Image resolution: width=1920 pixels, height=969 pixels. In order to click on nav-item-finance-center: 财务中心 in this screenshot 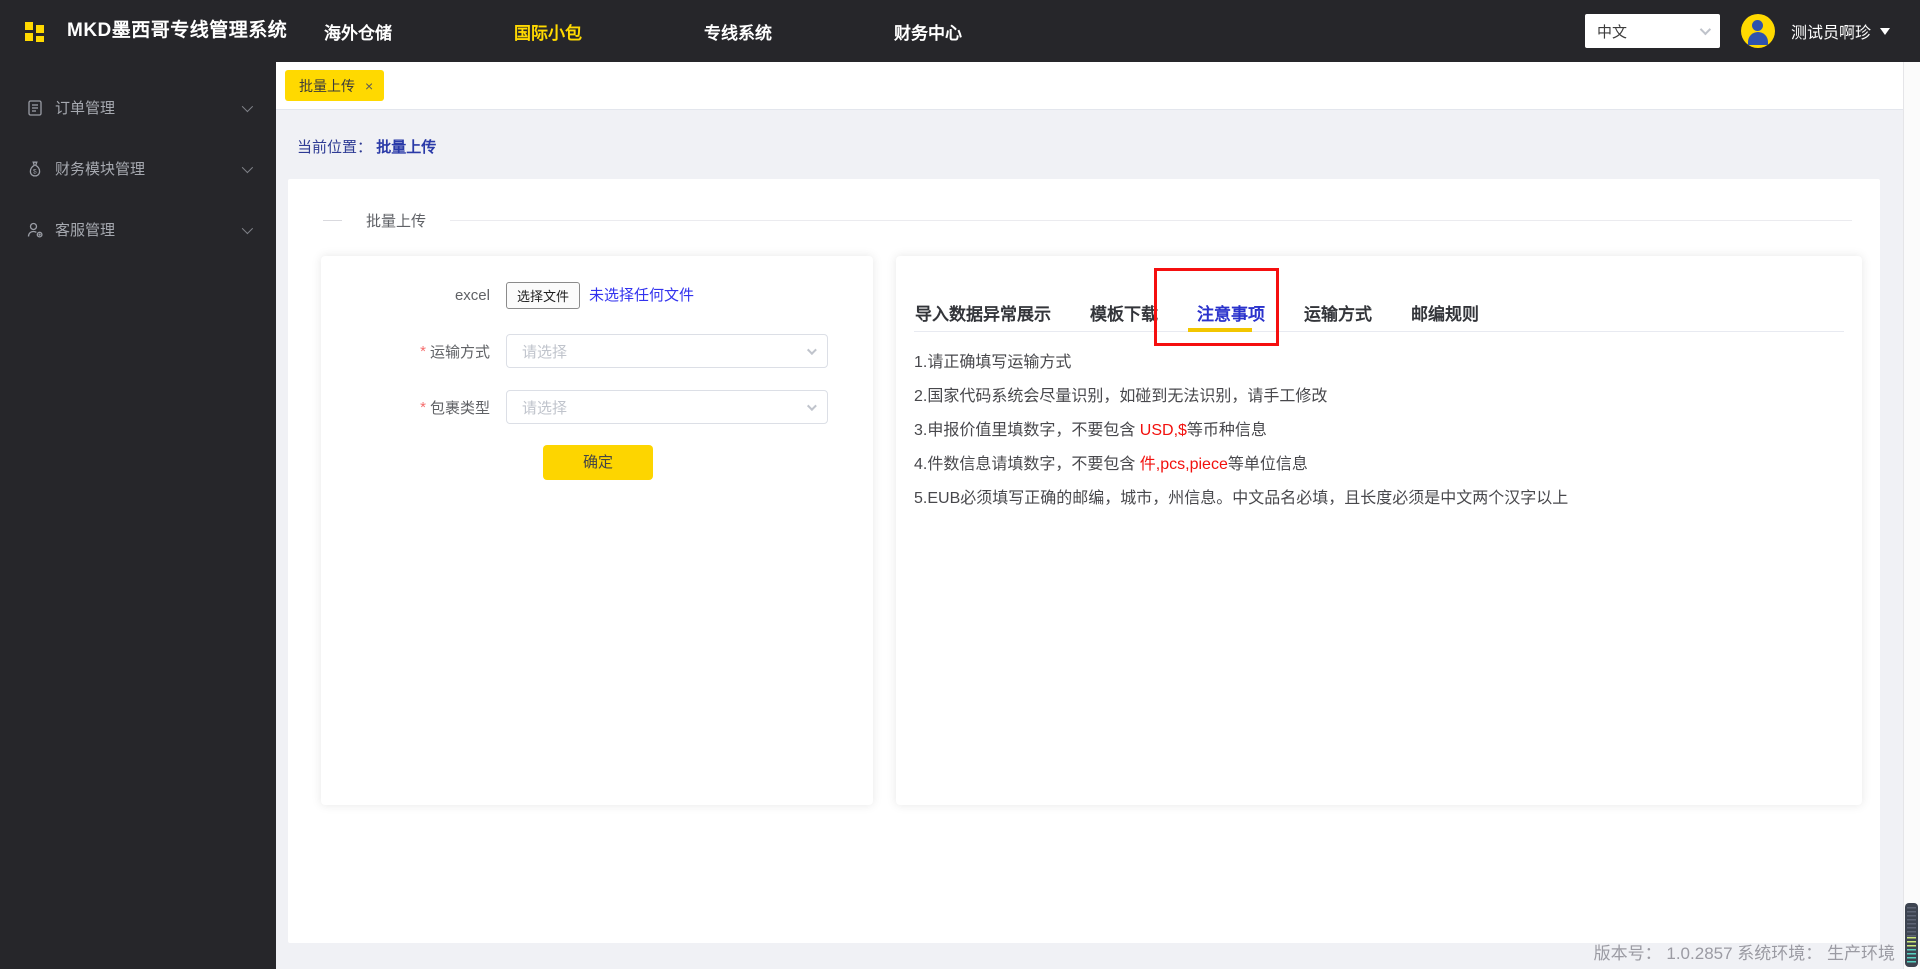, I will do `click(928, 31)`.